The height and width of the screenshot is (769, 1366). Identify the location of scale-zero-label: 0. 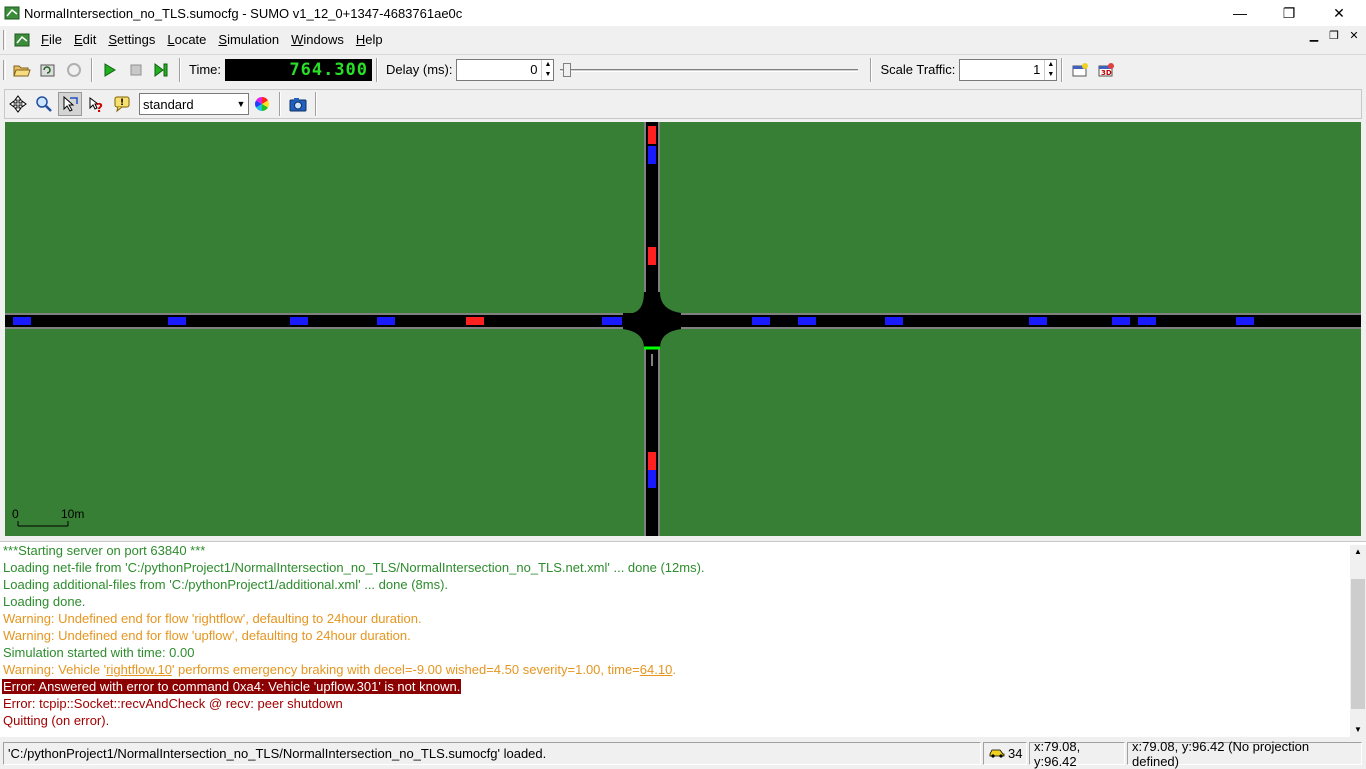
(15, 514).